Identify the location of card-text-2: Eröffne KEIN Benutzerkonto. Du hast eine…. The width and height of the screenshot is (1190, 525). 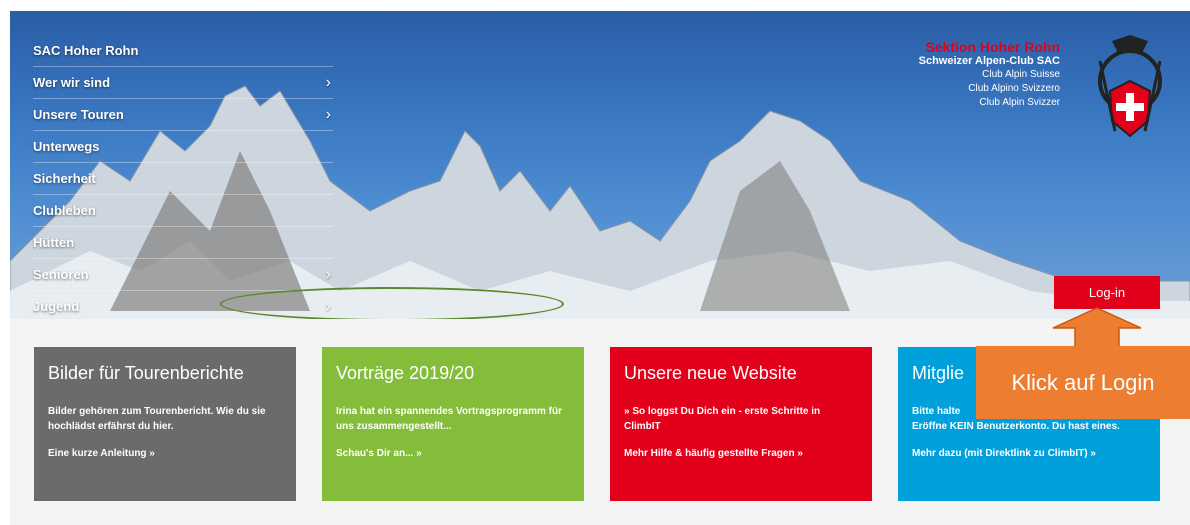
(1016, 426).